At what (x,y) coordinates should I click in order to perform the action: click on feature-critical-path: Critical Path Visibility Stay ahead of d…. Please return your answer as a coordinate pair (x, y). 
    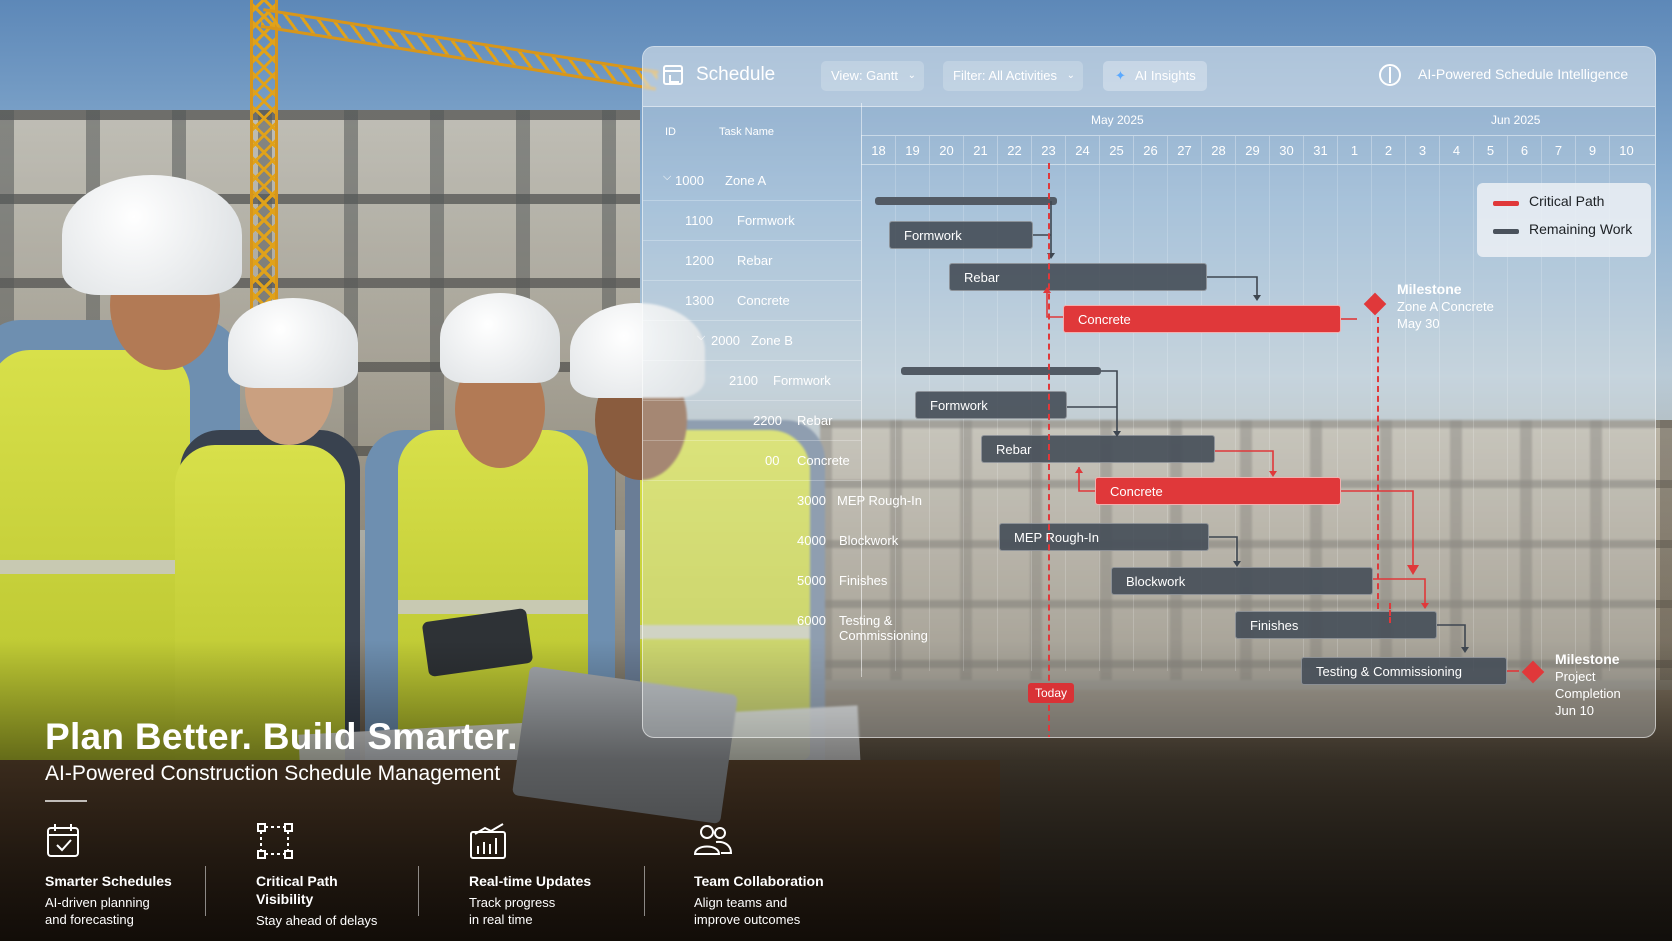
    Looking at the image, I should click on (316, 875).